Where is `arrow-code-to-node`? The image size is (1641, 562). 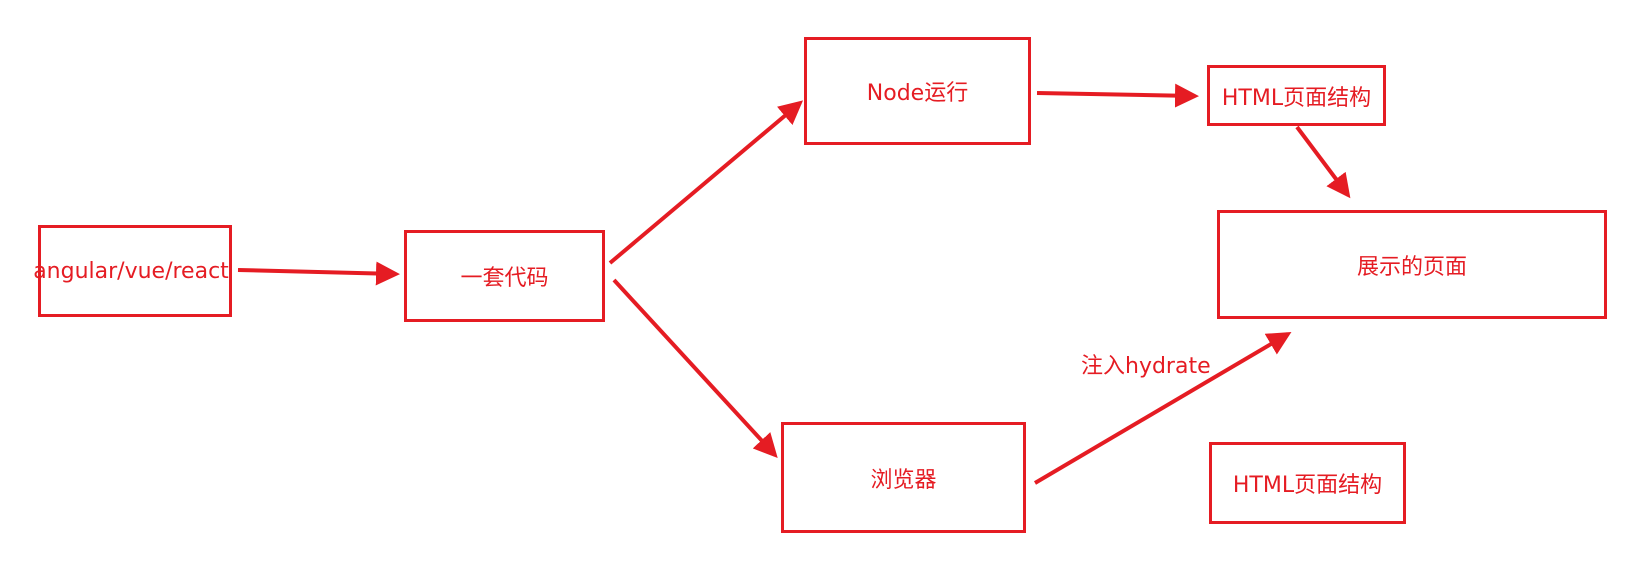
arrow-code-to-node is located at coordinates (706, 182).